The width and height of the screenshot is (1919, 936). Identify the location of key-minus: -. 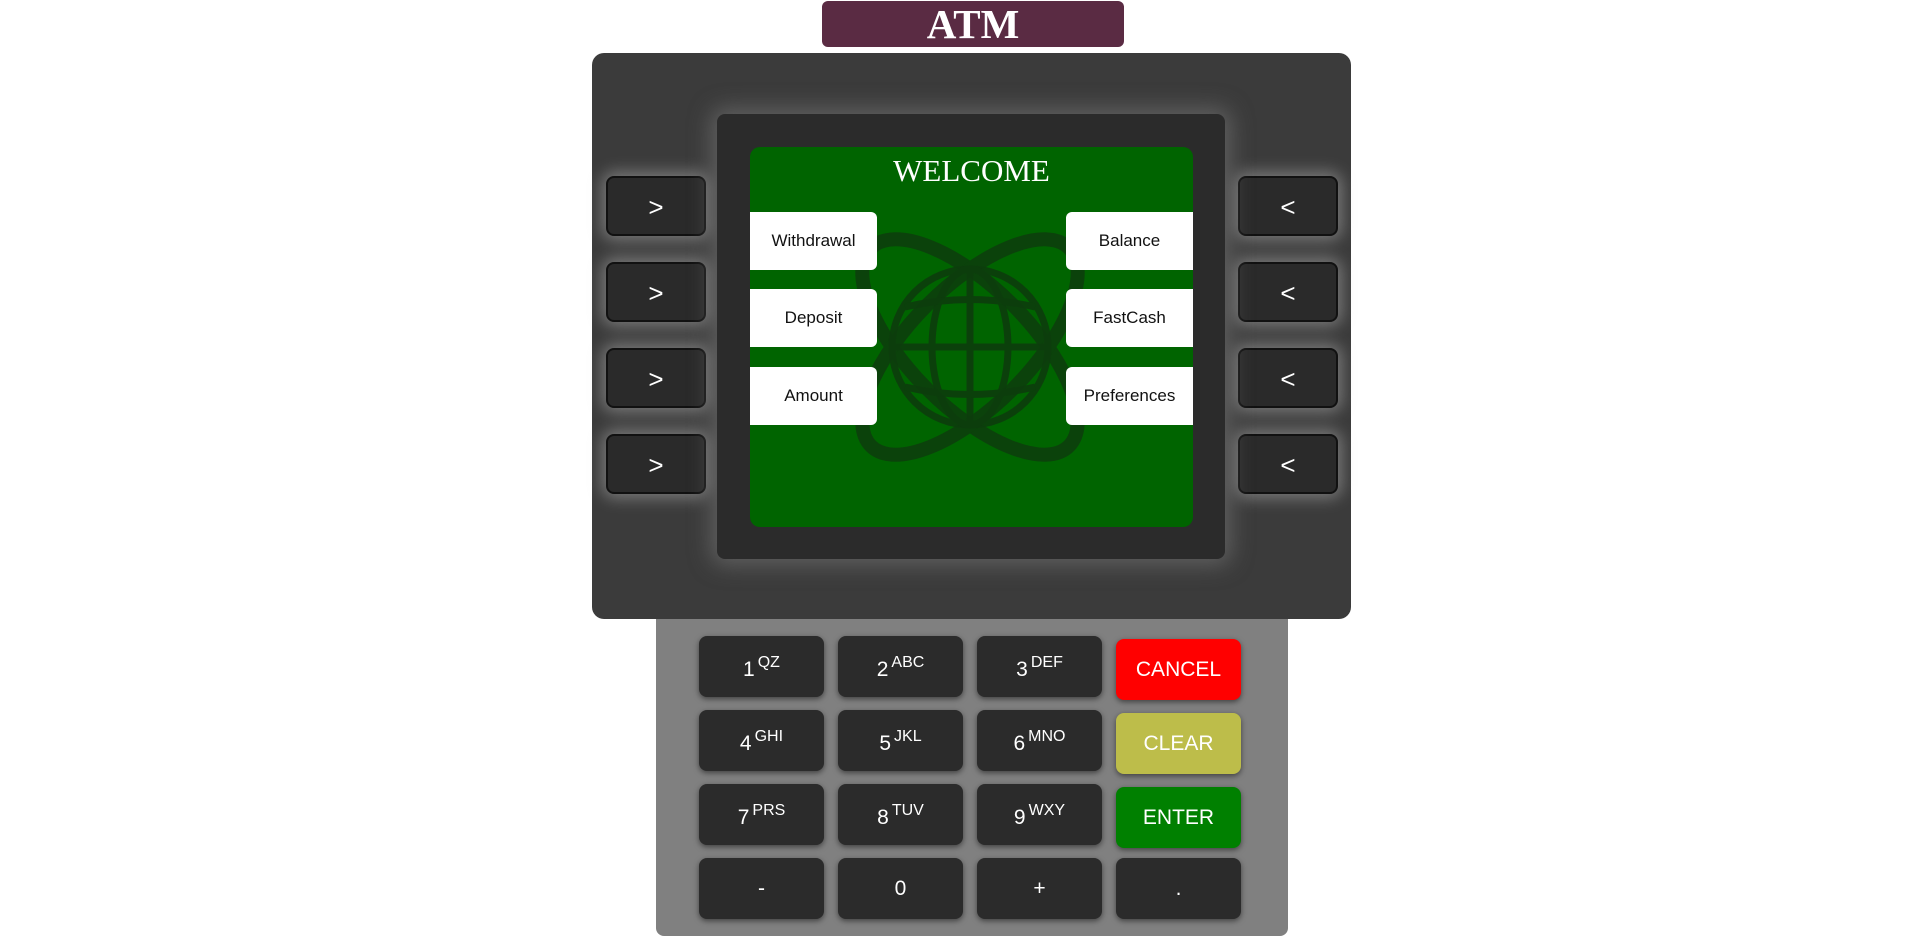
(761, 888).